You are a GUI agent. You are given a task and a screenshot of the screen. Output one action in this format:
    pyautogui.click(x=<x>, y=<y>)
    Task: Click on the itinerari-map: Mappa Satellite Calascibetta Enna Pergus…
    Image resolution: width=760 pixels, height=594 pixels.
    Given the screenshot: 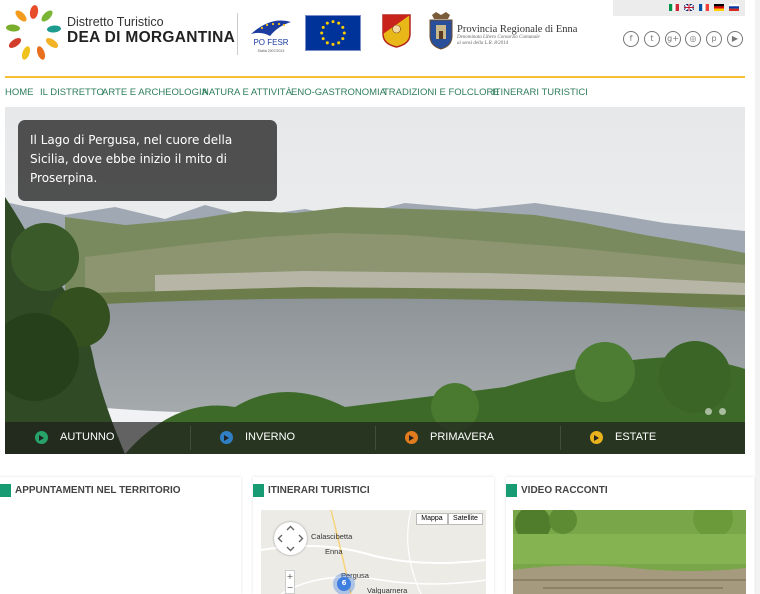 What is the action you would take?
    pyautogui.click(x=373, y=552)
    